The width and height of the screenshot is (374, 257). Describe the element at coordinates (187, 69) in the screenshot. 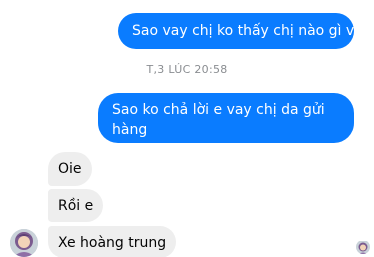

I see `message-timestamp: T,3 LÚC 20:58` at that location.